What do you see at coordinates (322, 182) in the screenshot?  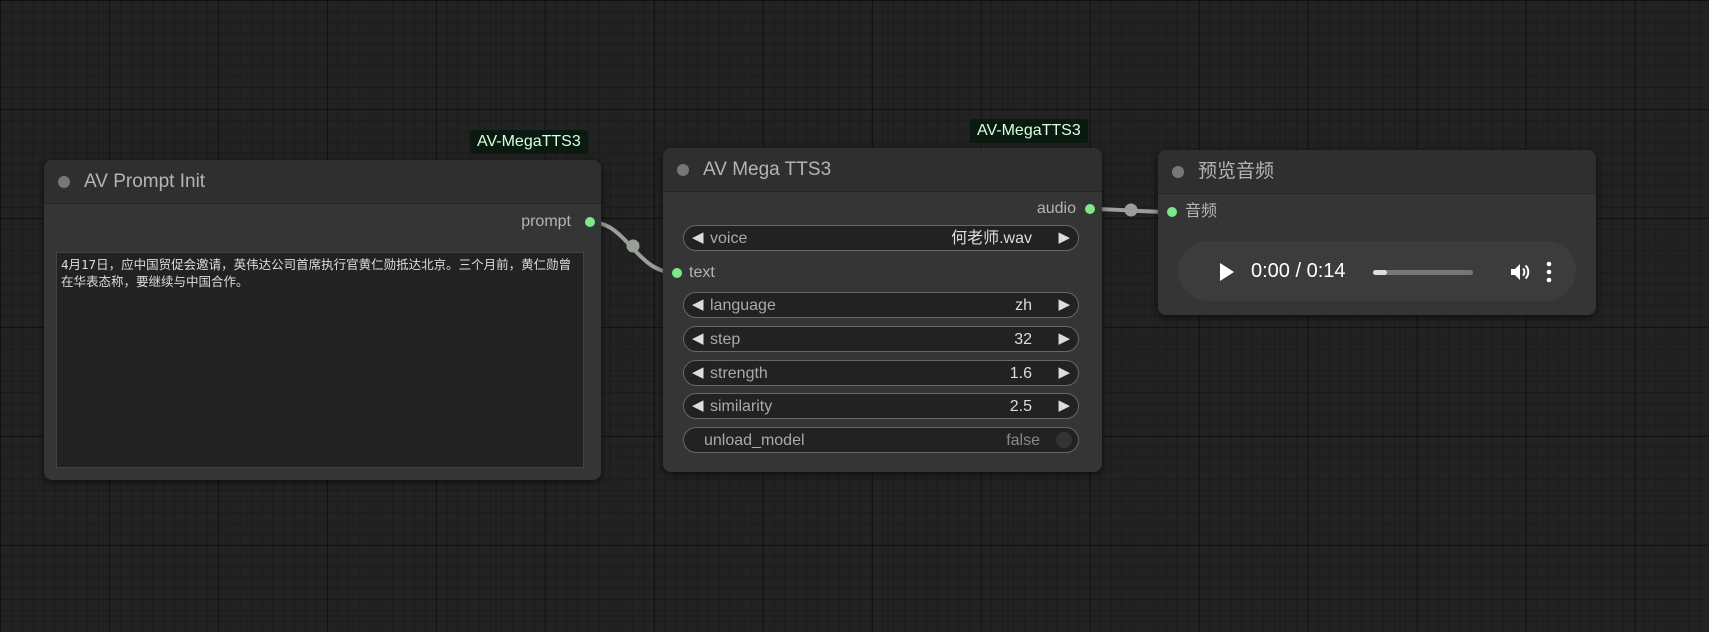 I see `node-header: AV Prompt Init` at bounding box center [322, 182].